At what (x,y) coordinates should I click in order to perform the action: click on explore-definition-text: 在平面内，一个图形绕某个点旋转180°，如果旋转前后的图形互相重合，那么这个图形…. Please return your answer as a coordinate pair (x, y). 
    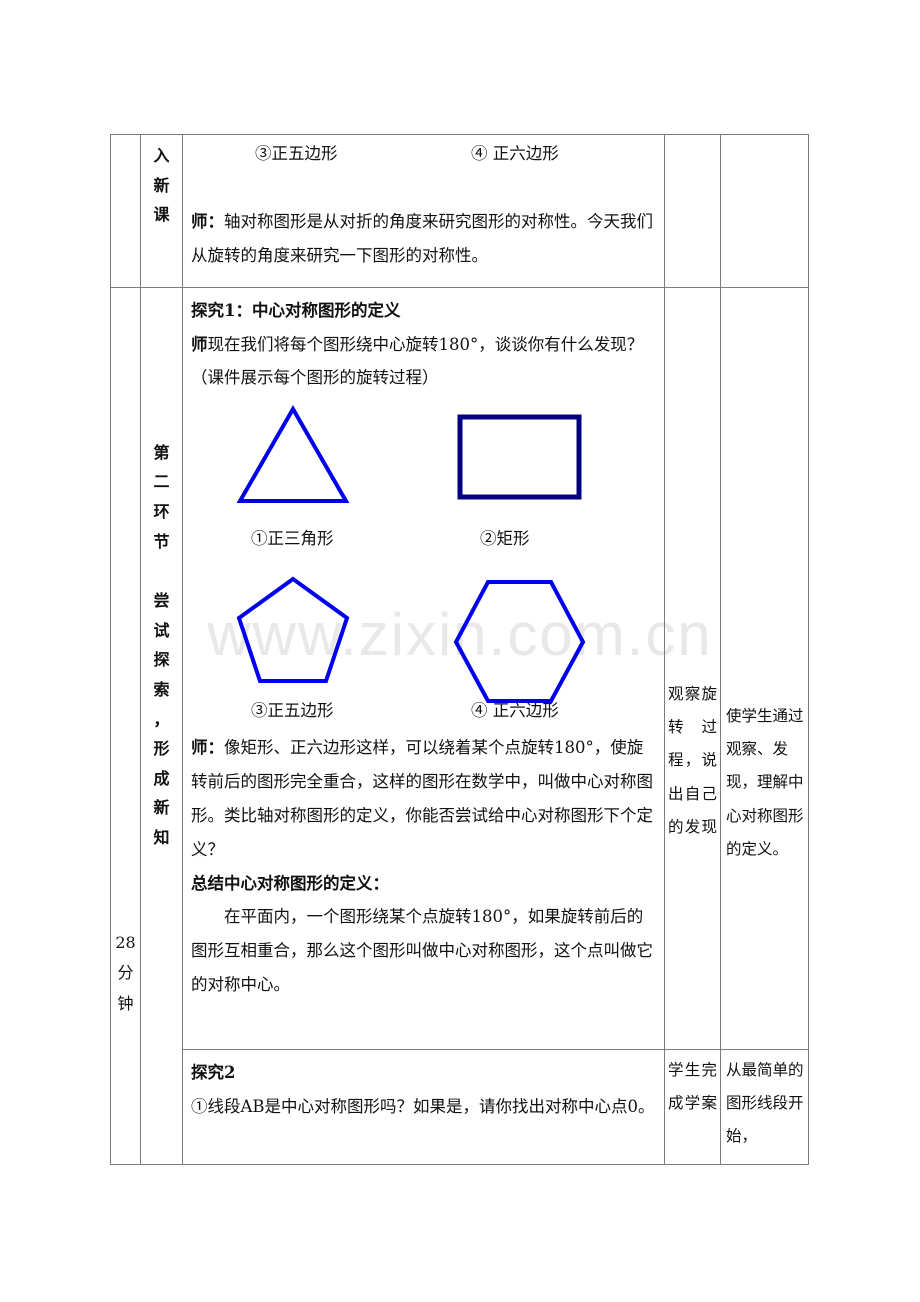
    Looking at the image, I should click on (422, 950).